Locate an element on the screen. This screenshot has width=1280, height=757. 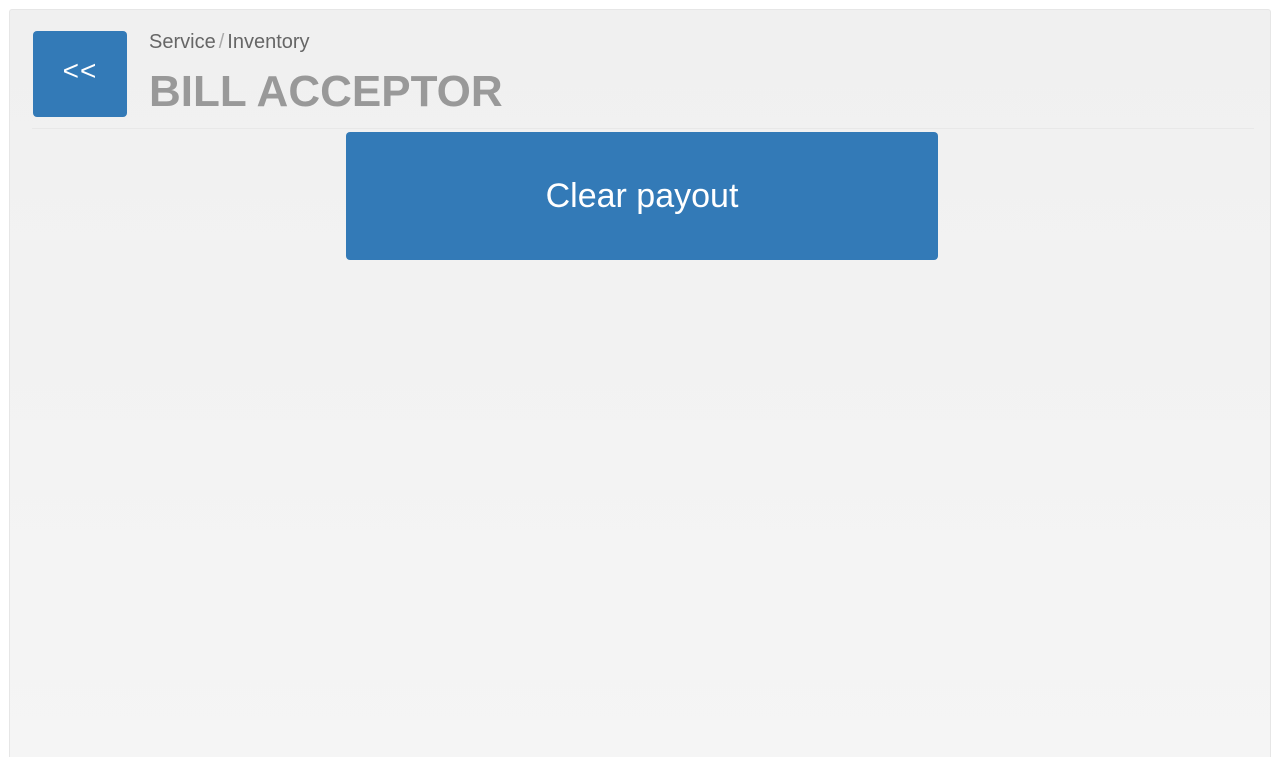
page-title: BILL ACCEPTOR is located at coordinates (326, 91).